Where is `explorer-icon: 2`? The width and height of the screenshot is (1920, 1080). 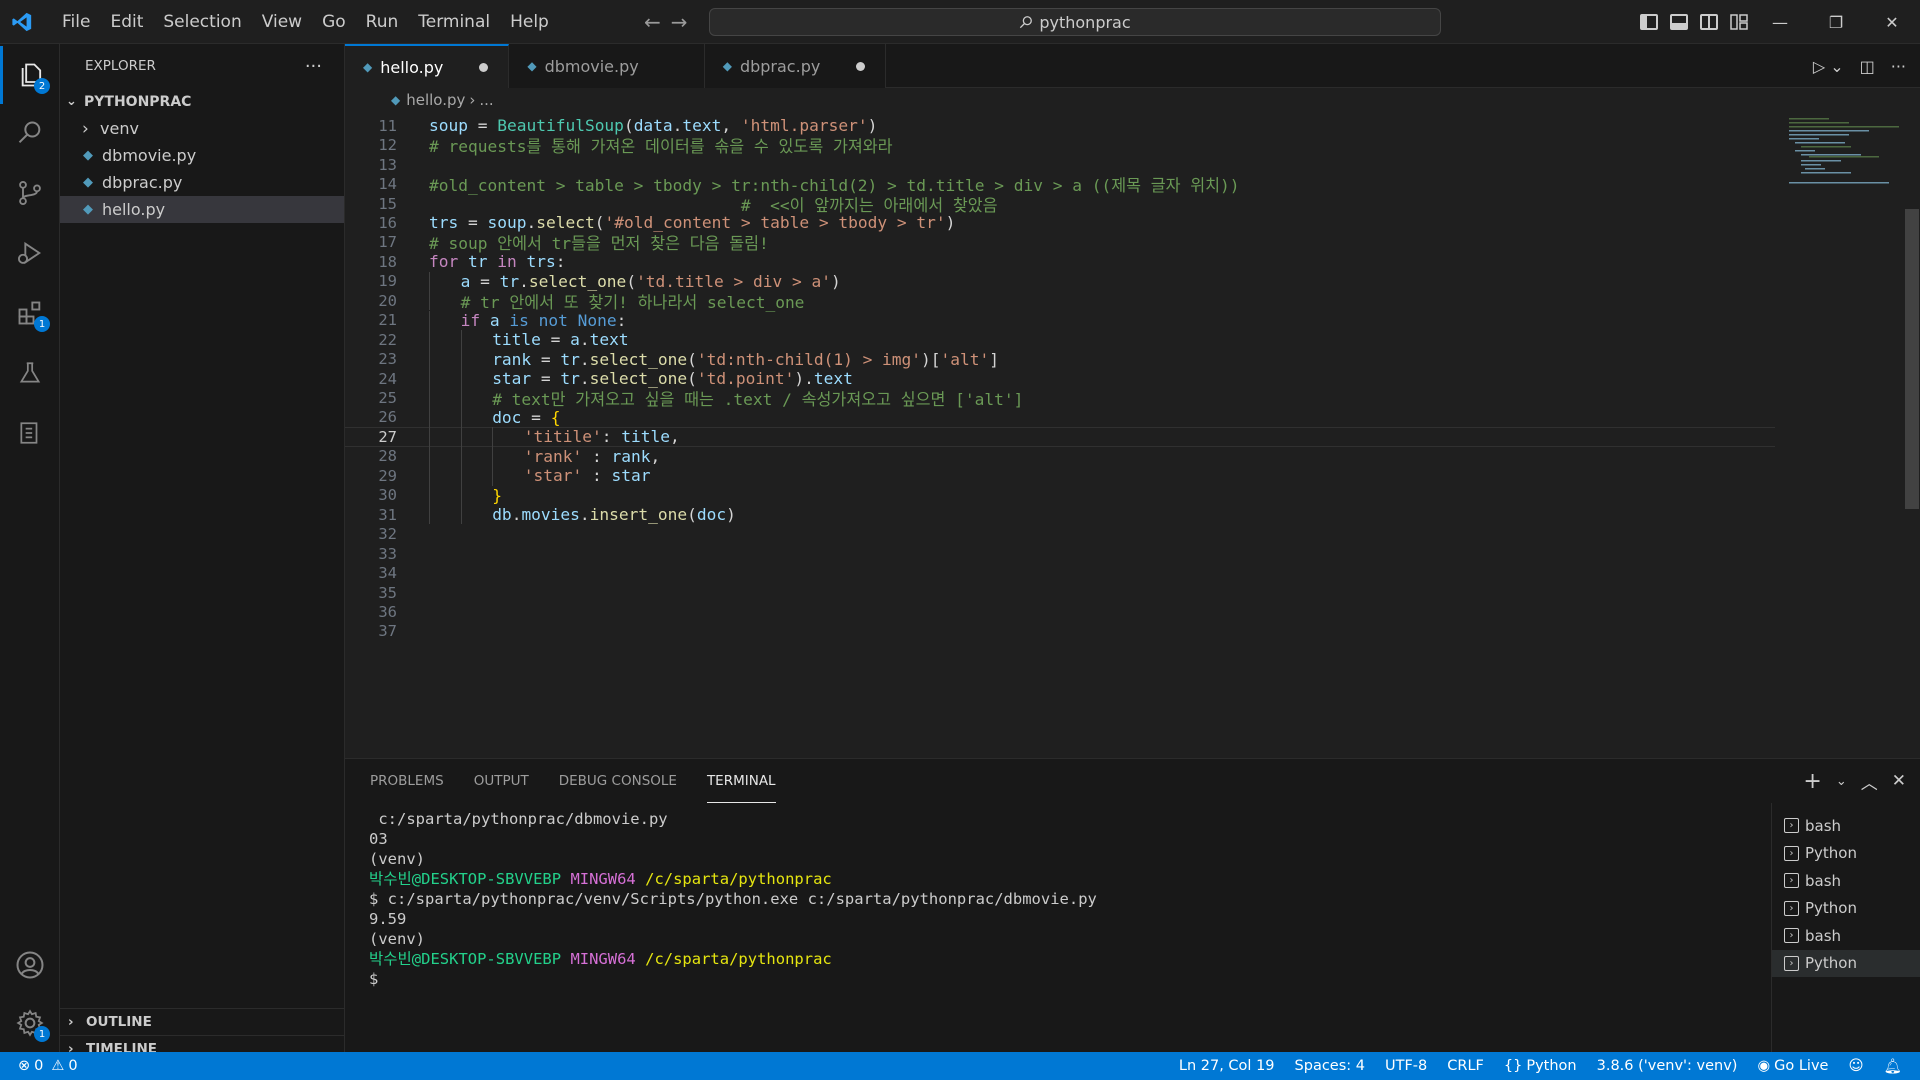
explorer-icon: 2 is located at coordinates (30, 75).